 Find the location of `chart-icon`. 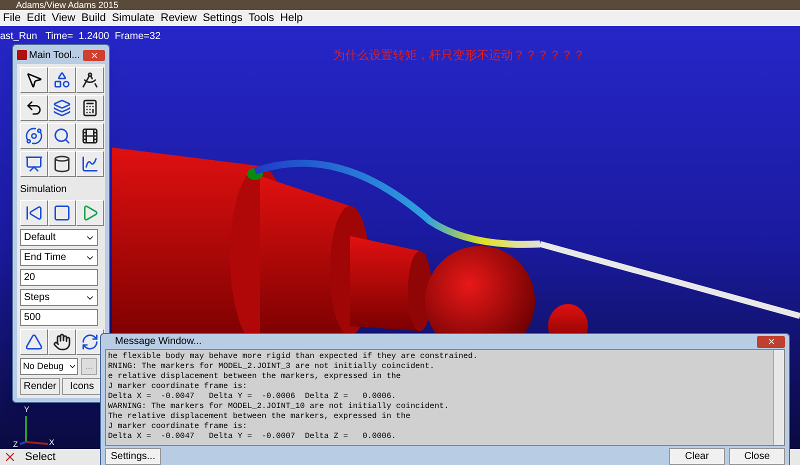

chart-icon is located at coordinates (90, 164).